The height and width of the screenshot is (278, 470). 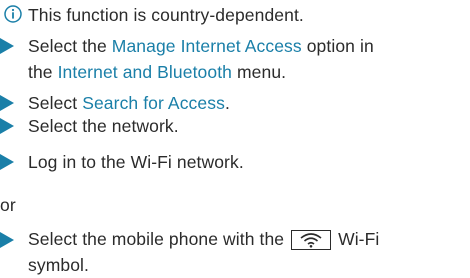 I want to click on final-step-text-pre: Select the mobile phone with the, so click(x=159, y=239).